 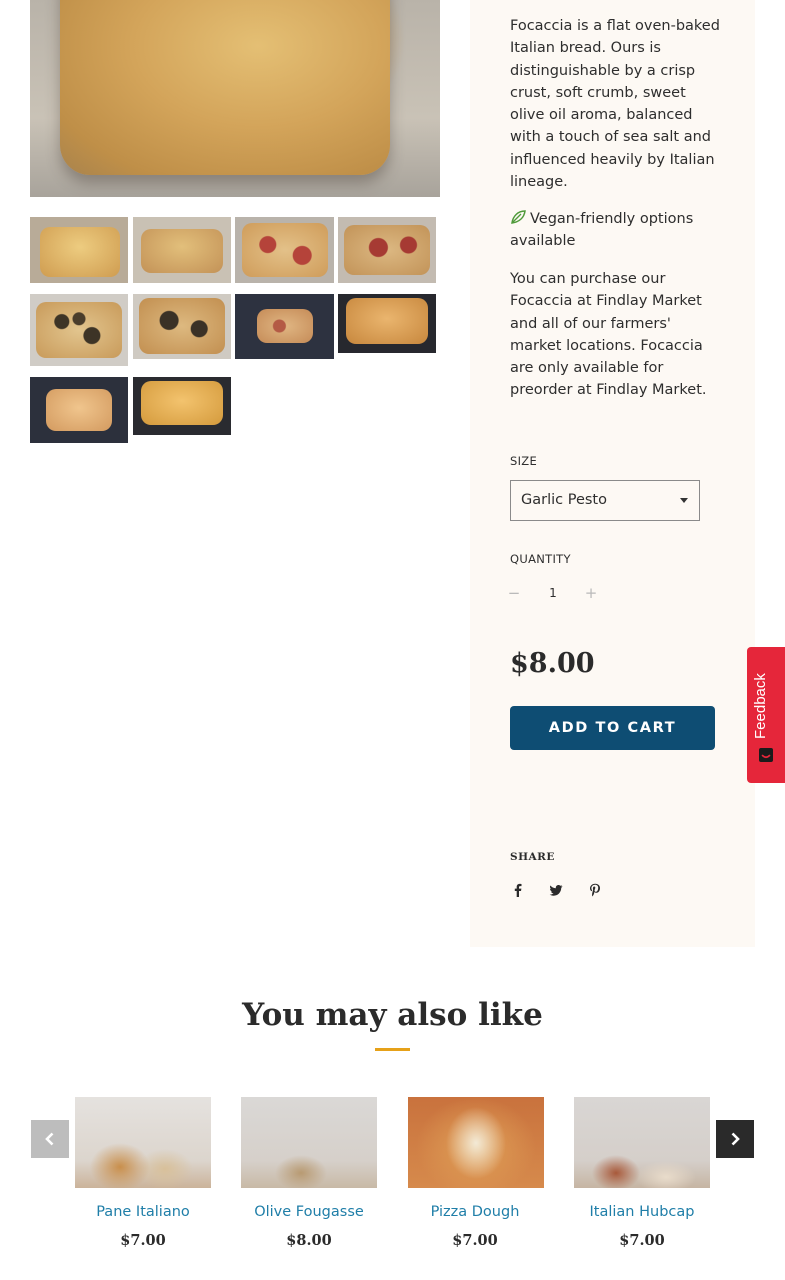 What do you see at coordinates (556, 890) in the screenshot?
I see `twitter-icon` at bounding box center [556, 890].